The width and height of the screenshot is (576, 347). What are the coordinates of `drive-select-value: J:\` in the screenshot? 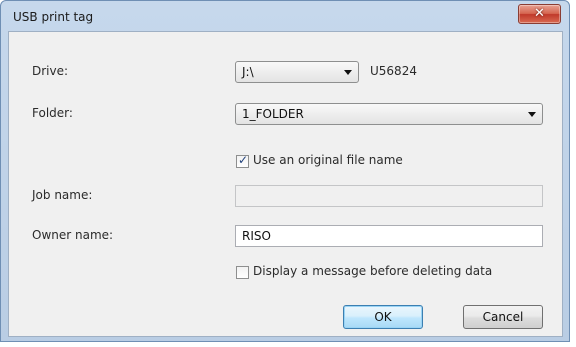 It's located at (248, 72).